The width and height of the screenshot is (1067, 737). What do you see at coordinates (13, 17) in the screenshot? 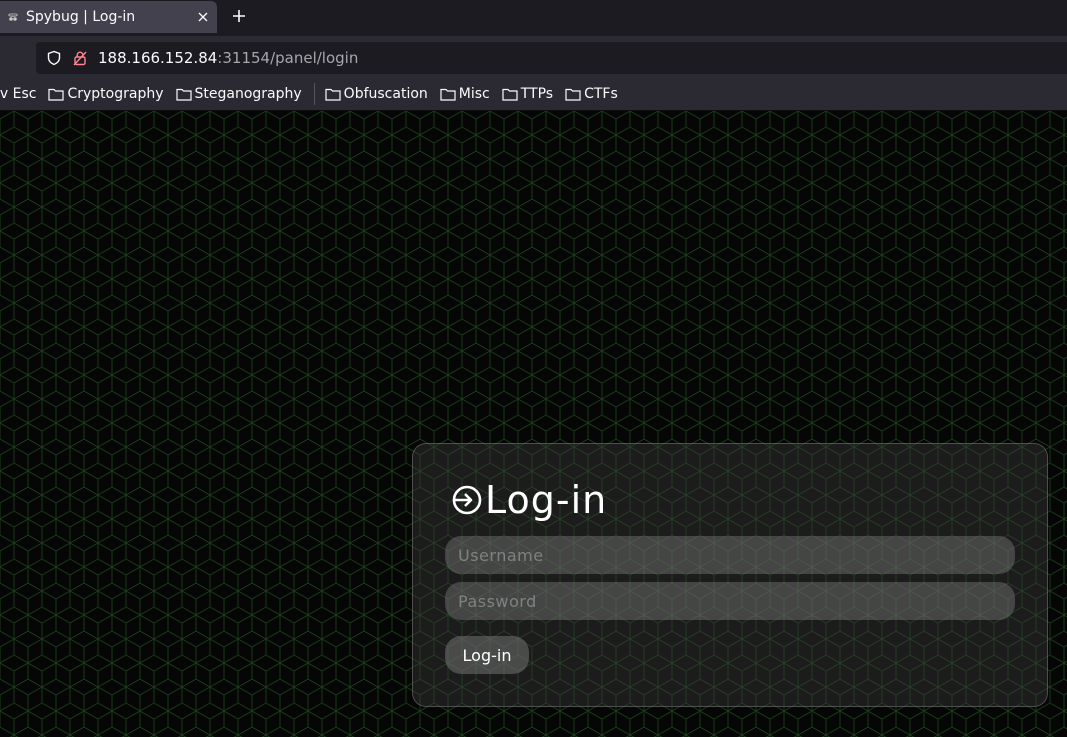
I see `spy-icon` at bounding box center [13, 17].